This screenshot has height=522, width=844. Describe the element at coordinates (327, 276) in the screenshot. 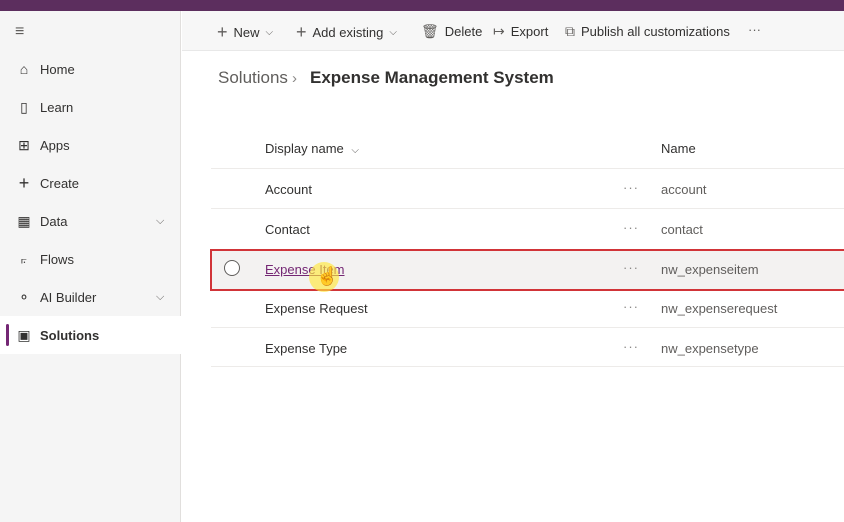

I see `hand-cursor-icon: ☝` at that location.